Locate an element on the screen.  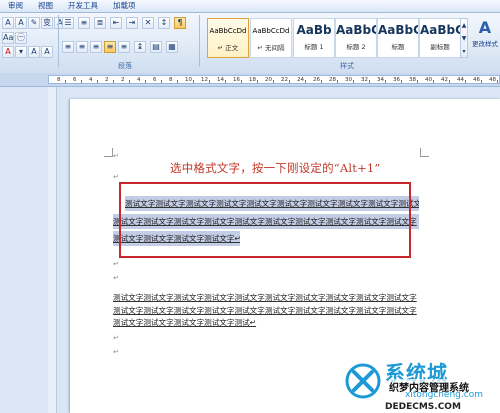
show-marks-icon: ¶ is located at coordinates (180, 23).